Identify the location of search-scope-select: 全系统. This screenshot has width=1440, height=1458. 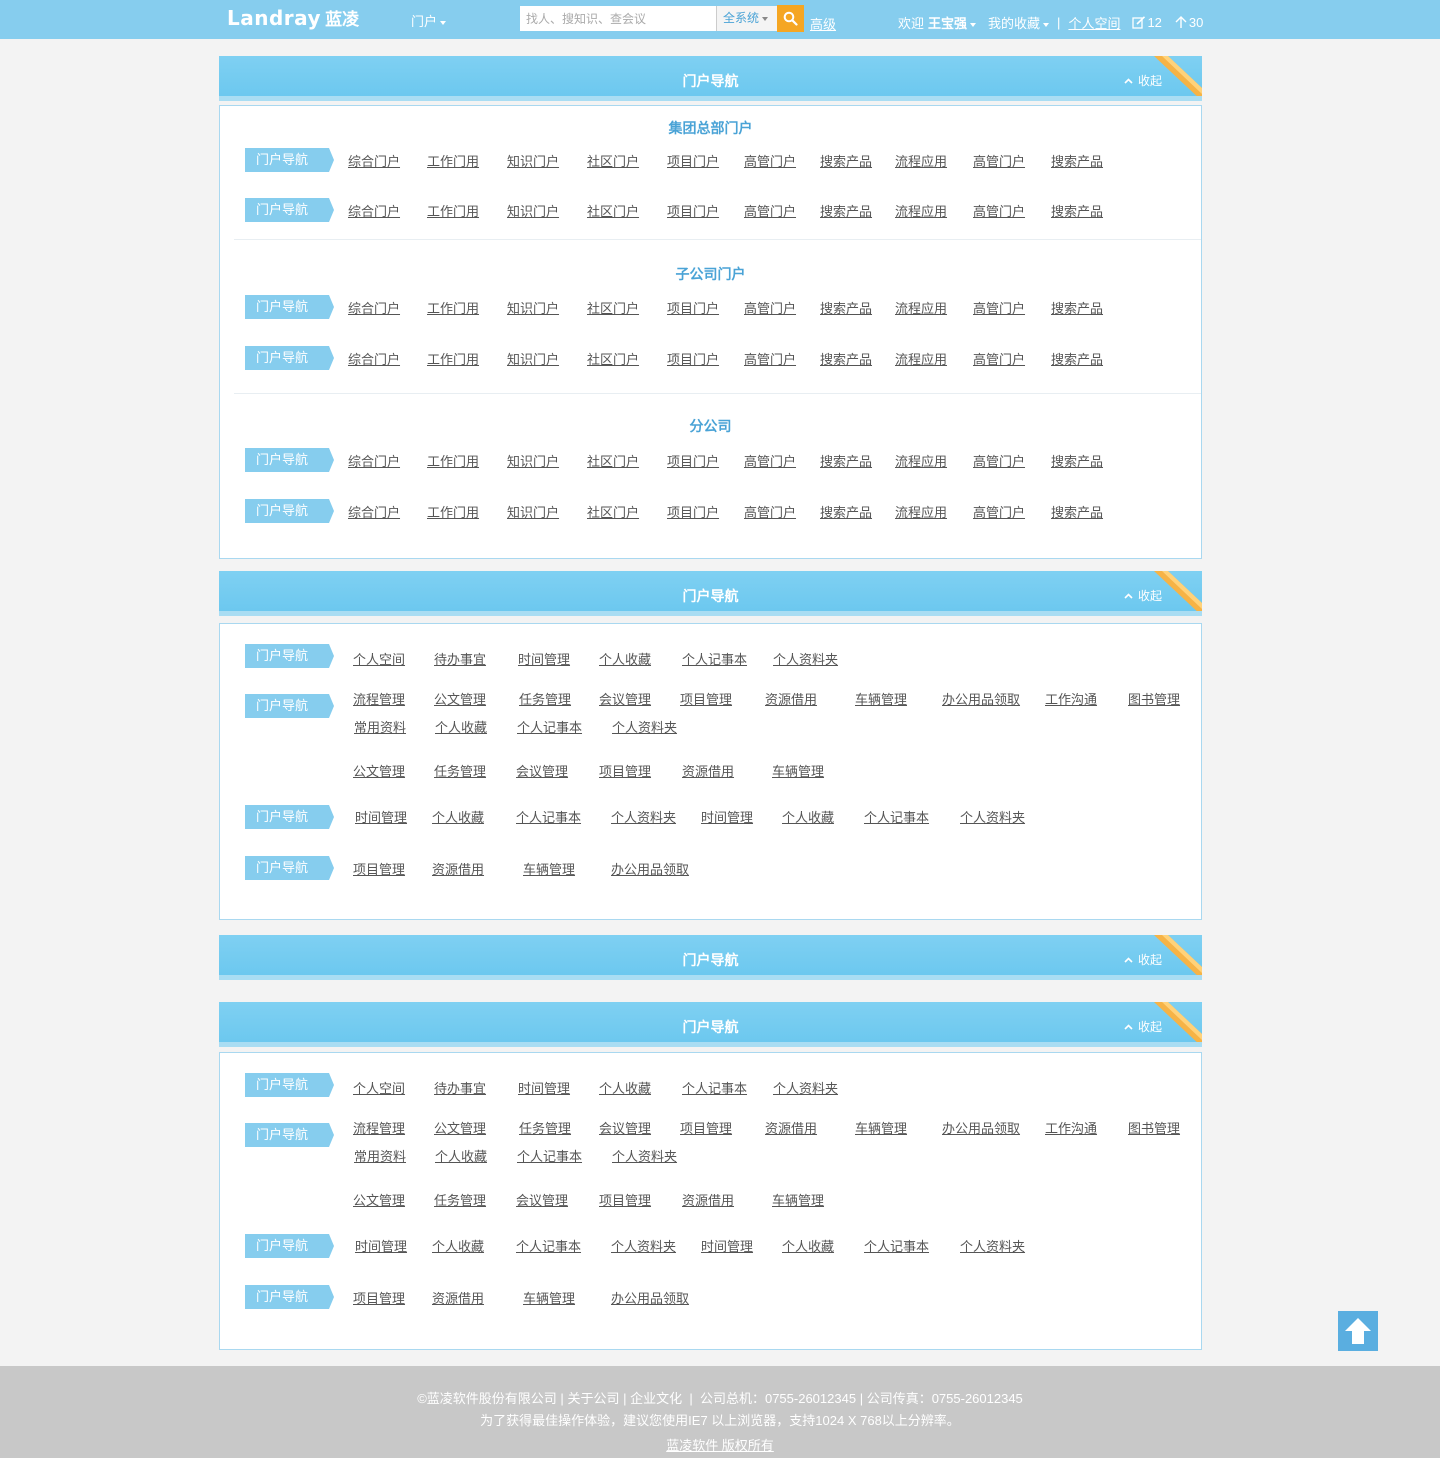
(746, 18).